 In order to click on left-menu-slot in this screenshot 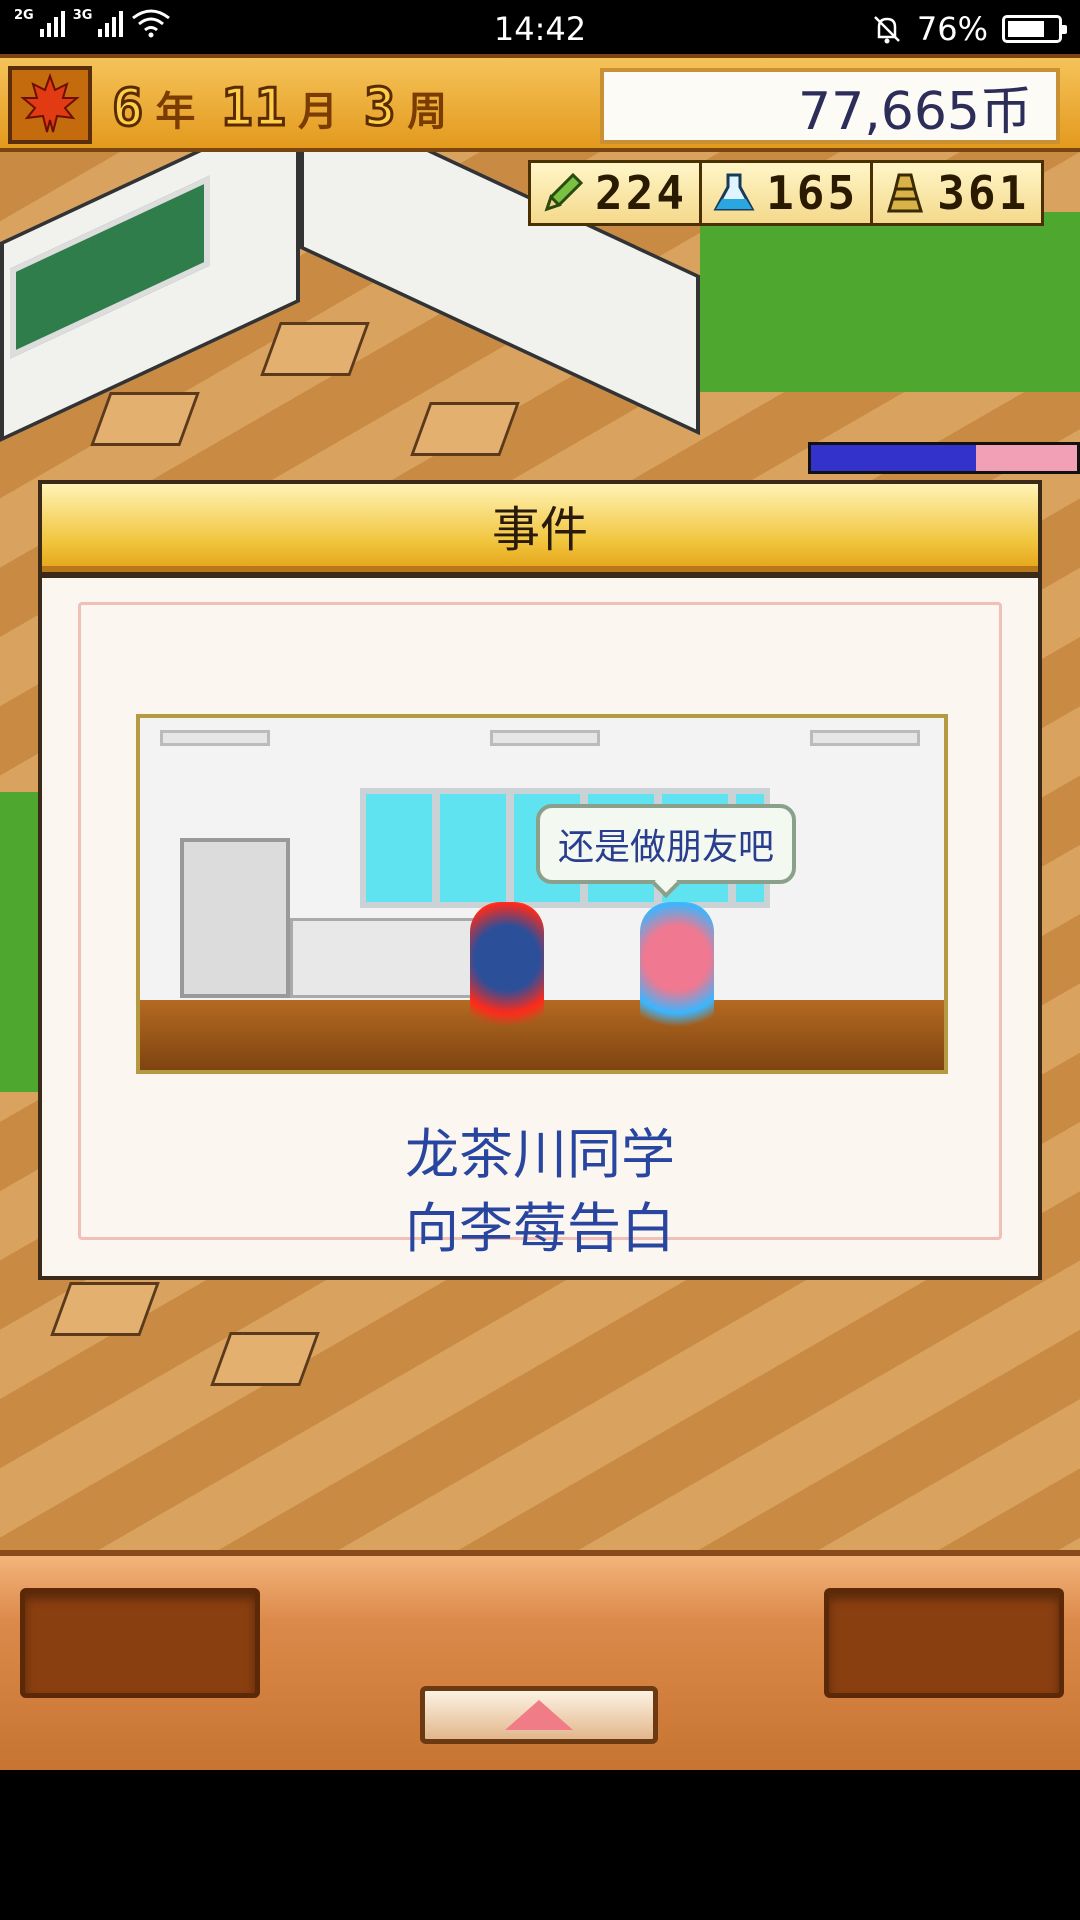, I will do `click(140, 1643)`.